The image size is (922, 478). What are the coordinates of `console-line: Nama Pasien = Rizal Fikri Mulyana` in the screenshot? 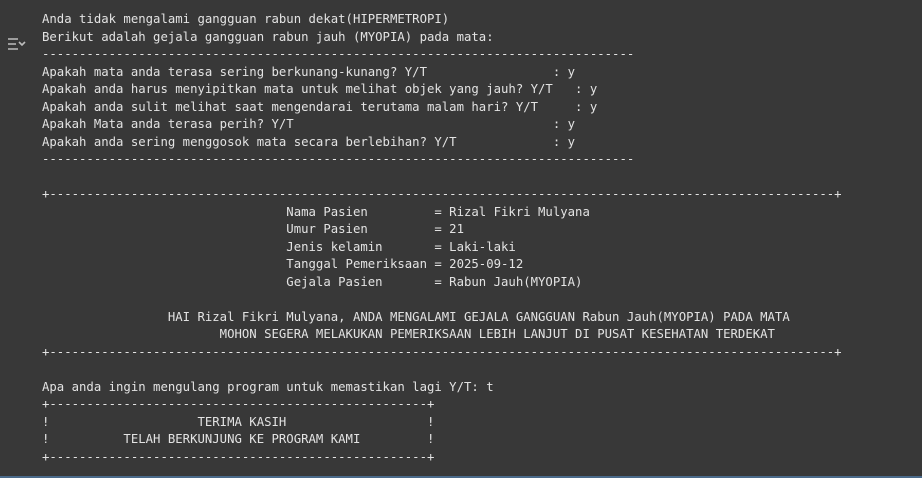 It's located at (316, 211).